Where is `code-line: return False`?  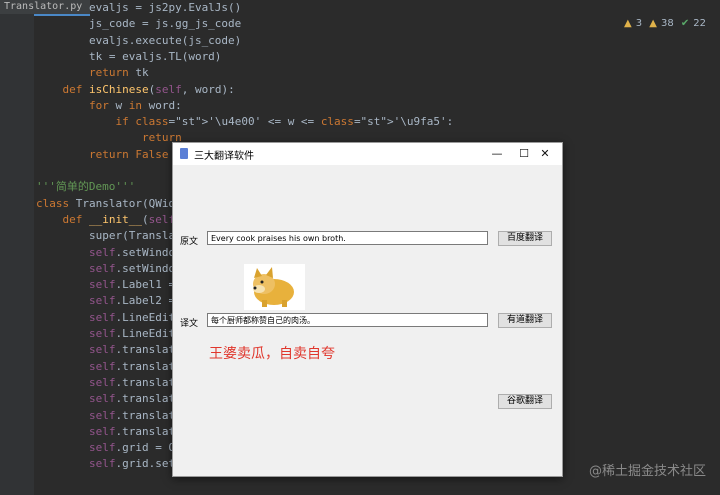 code-line: return False is located at coordinates (128, 154).